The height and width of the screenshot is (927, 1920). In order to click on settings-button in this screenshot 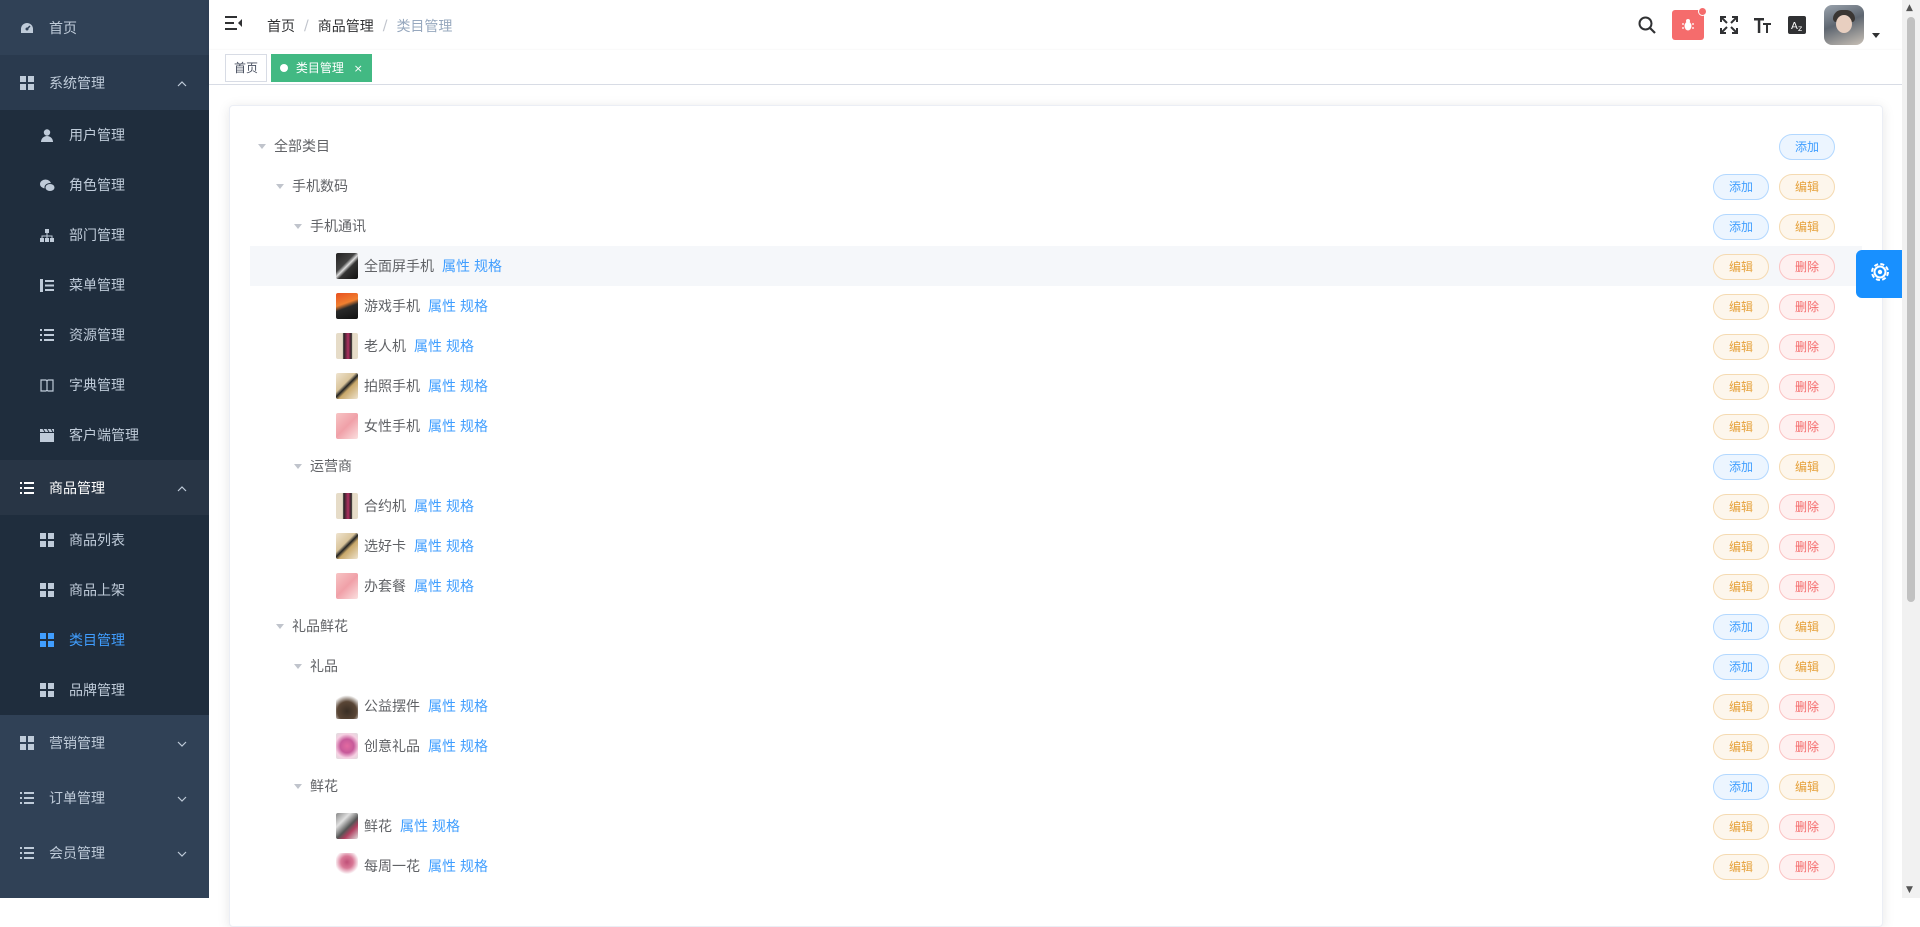, I will do `click(1880, 274)`.